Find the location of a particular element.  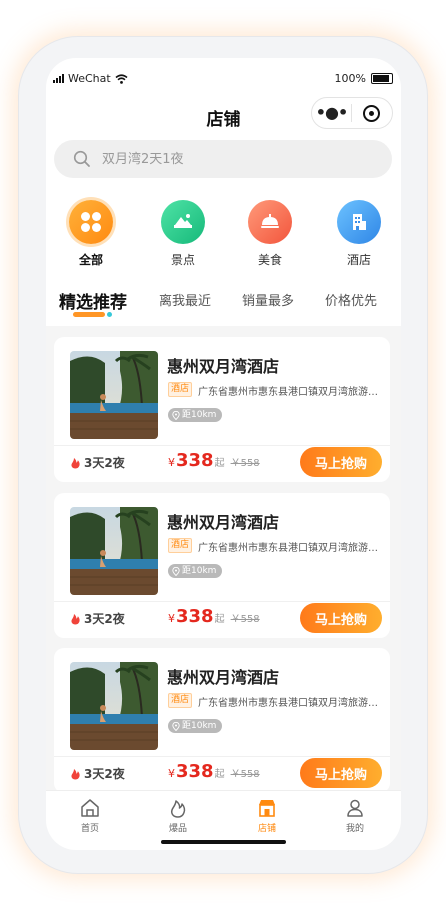

tabbar-label: 爆品 is located at coordinates (177, 829).